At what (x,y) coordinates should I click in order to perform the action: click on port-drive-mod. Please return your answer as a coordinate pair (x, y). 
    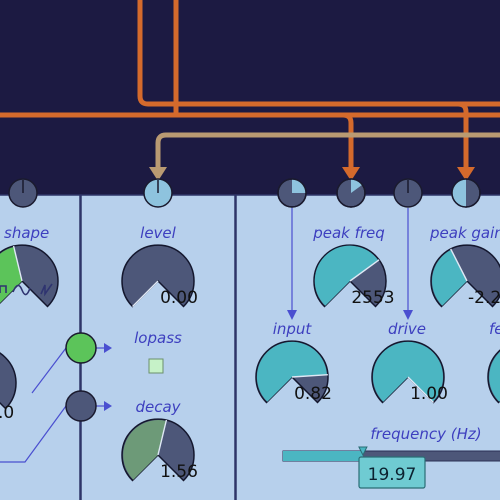
    Looking at the image, I should click on (408, 193).